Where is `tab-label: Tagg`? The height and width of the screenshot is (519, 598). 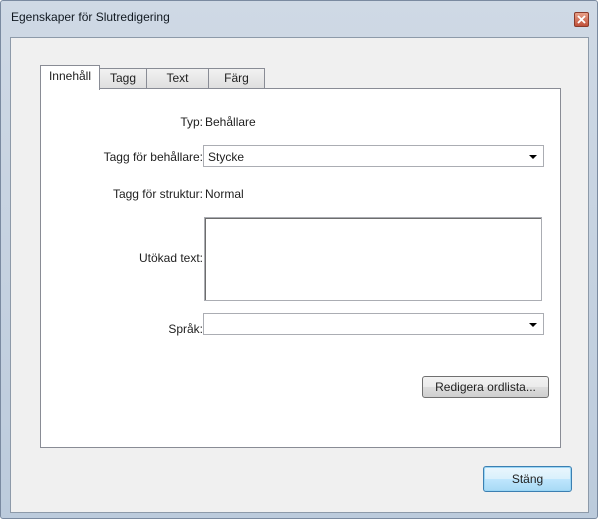 tab-label: Tagg is located at coordinates (123, 78).